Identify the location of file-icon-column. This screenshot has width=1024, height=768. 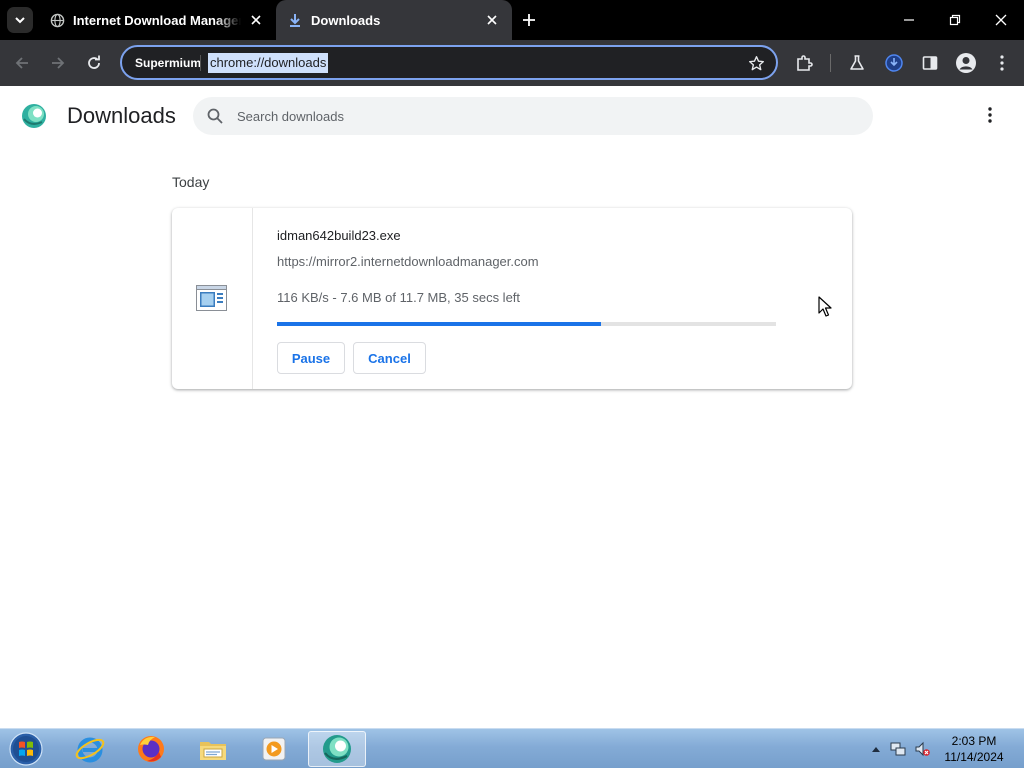
(212, 298).